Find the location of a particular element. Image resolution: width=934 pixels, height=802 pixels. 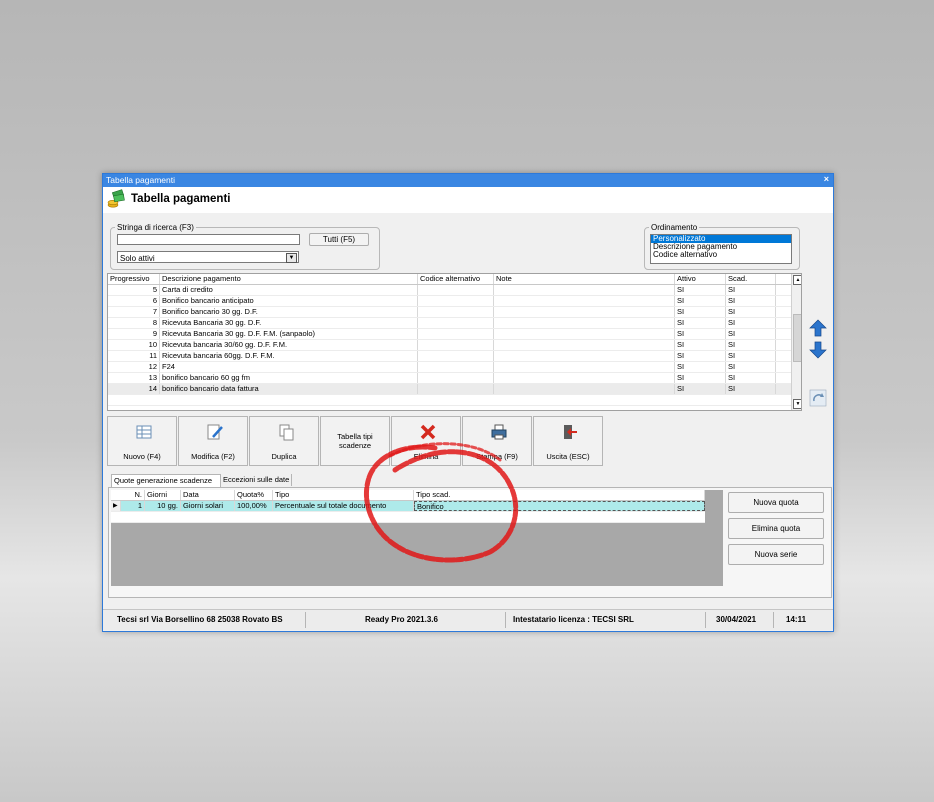

close-icon: × is located at coordinates (826, 179).